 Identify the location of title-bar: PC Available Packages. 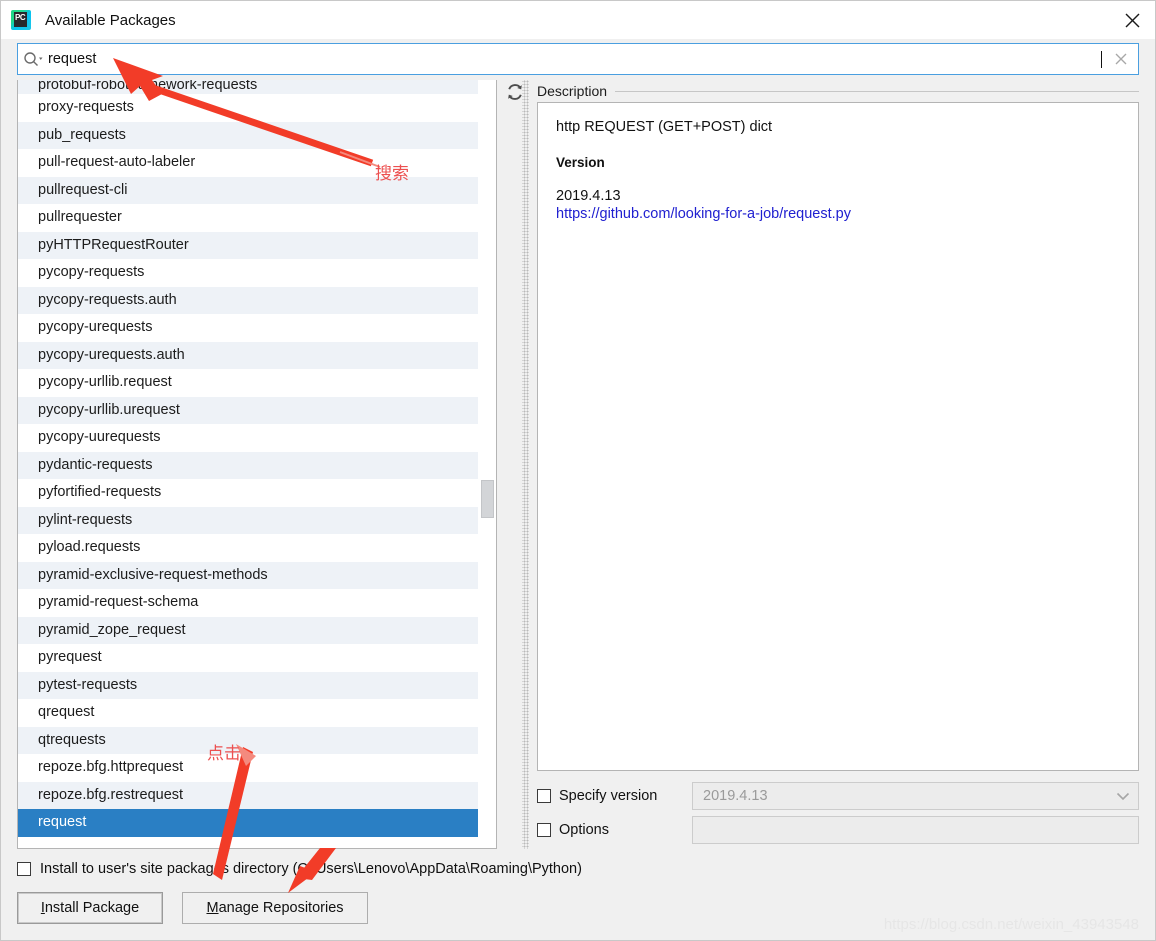
(578, 20).